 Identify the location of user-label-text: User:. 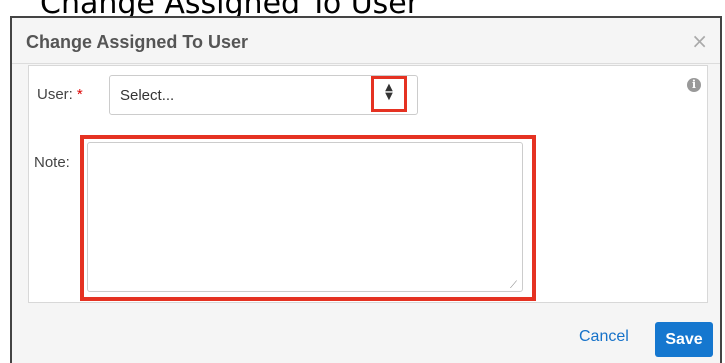
(55, 94).